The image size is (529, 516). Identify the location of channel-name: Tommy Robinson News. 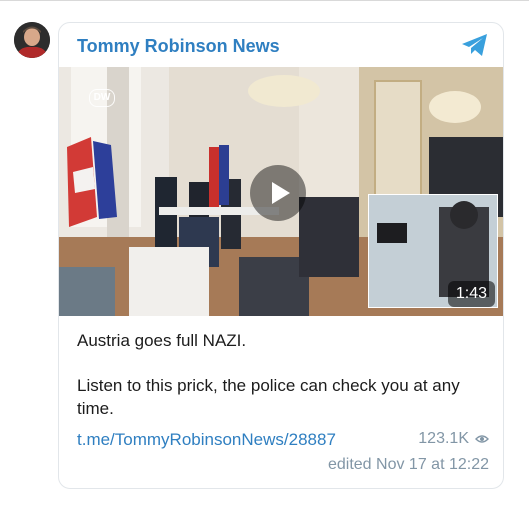
(178, 46).